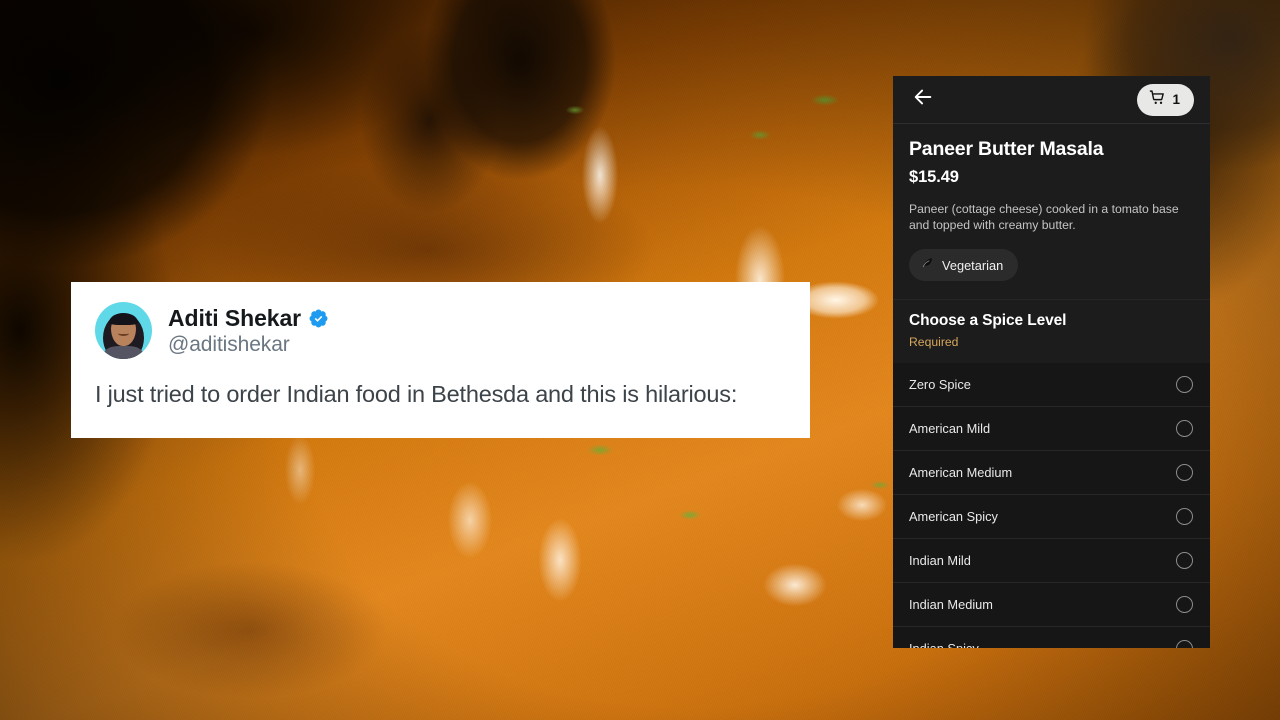  What do you see at coordinates (1051, 561) in the screenshot?
I see `option-row: Indian Mild` at bounding box center [1051, 561].